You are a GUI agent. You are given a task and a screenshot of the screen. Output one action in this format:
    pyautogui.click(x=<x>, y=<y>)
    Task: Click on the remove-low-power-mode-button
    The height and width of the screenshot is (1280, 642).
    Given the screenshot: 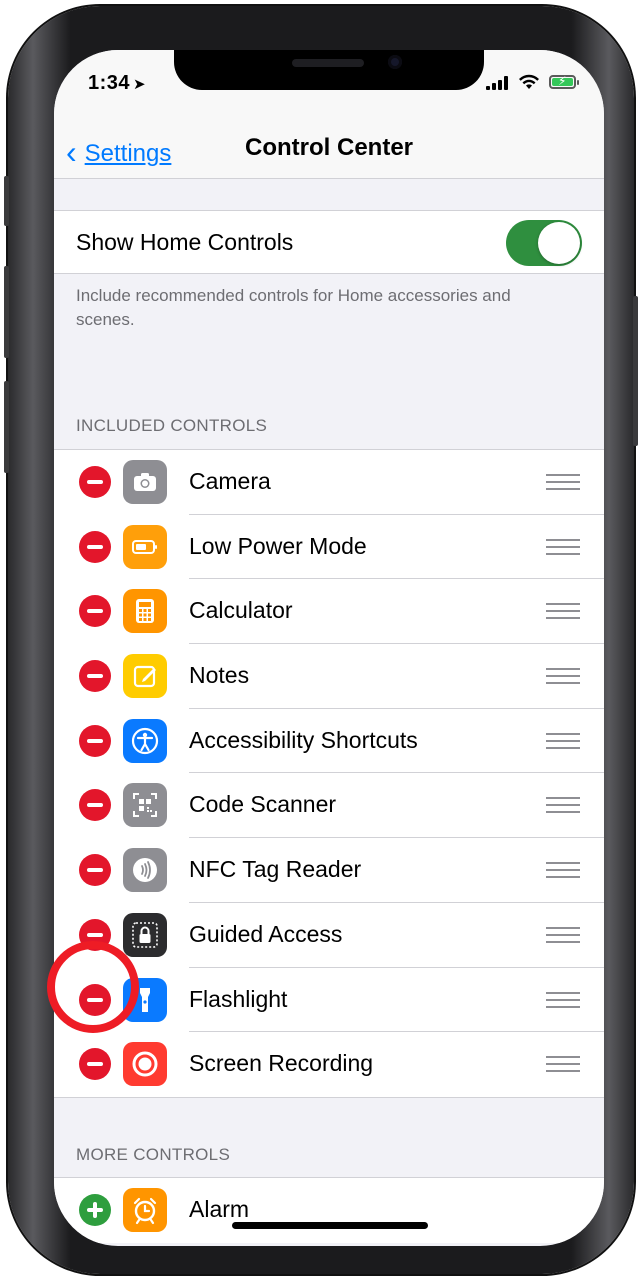 What is the action you would take?
    pyautogui.click(x=95, y=546)
    